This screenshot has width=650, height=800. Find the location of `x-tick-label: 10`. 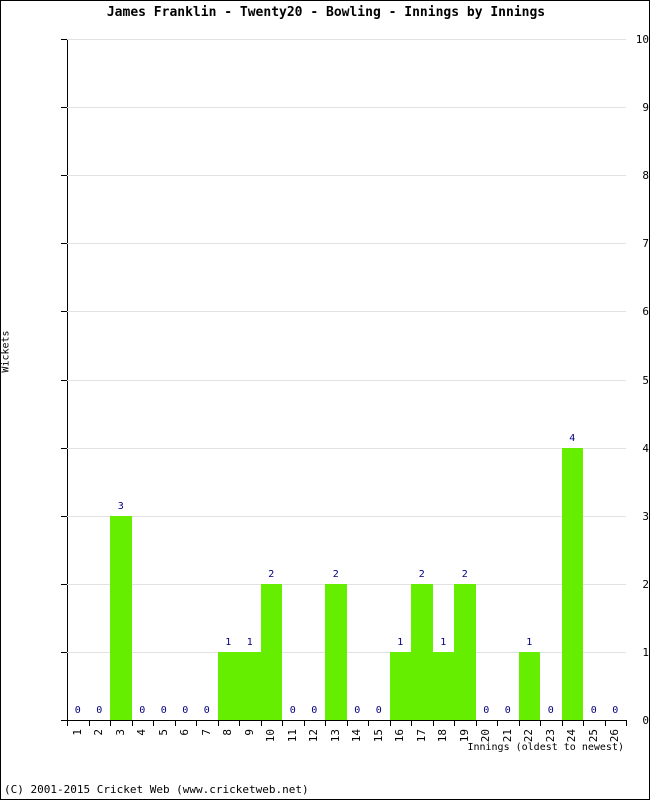

x-tick-label: 10 is located at coordinates (271, 736).